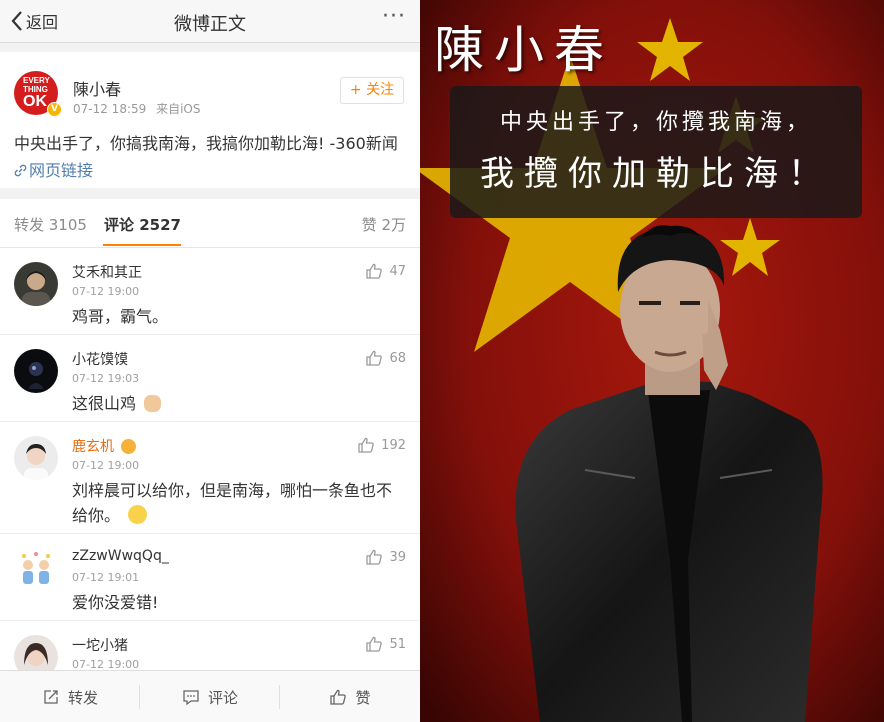  Describe the element at coordinates (142, 245) in the screenshot. I see `active-tab-indicator` at that location.